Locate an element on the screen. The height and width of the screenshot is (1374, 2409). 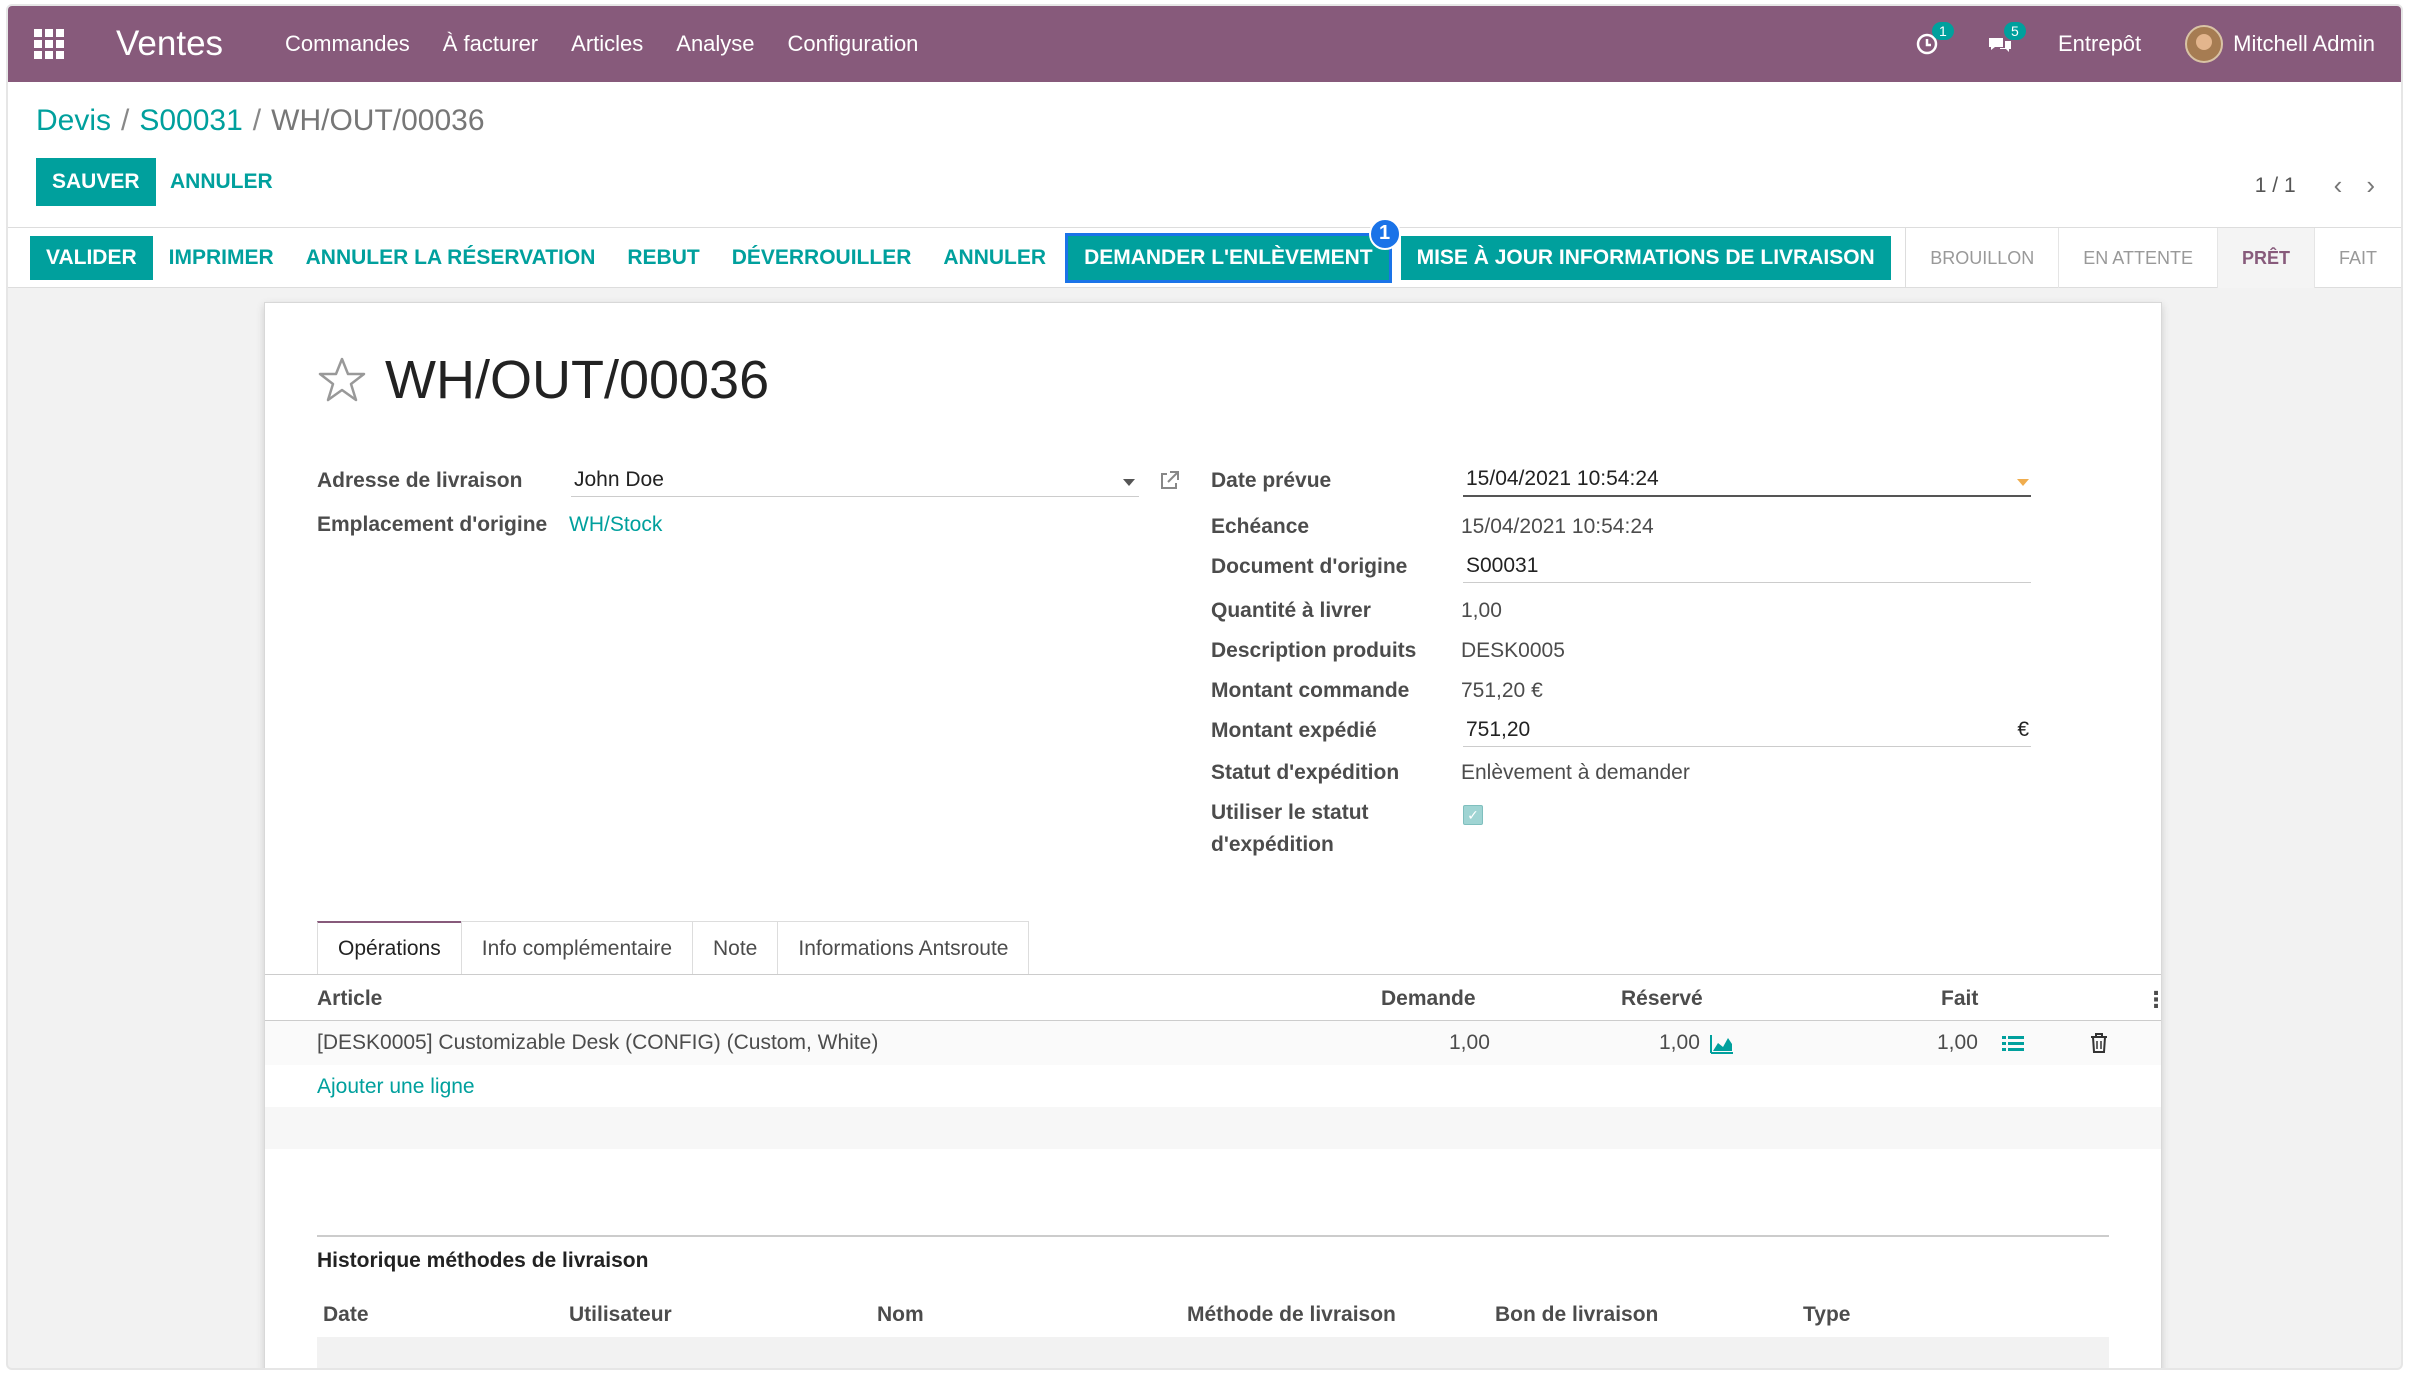
source-location-link: WH/Stock is located at coordinates (615, 525).